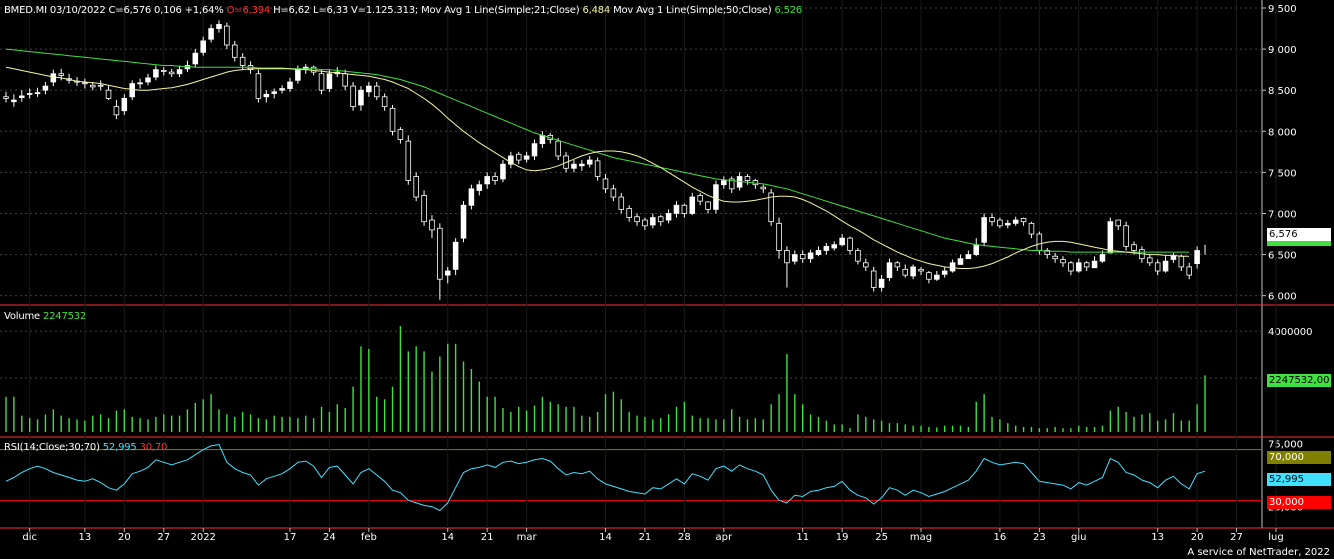 This screenshot has width=1334, height=559. What do you see at coordinates (1299, 234) in the screenshot?
I see `price-tag: 6,576` at bounding box center [1299, 234].